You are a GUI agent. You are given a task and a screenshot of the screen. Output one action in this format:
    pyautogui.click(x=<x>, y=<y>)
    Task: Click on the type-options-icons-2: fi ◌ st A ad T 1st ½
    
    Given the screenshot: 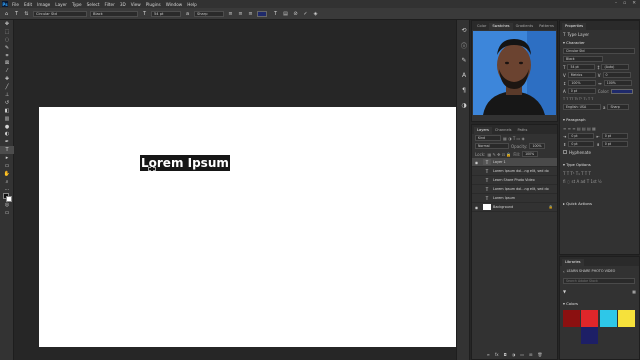 What is the action you would take?
    pyautogui.click(x=582, y=181)
    